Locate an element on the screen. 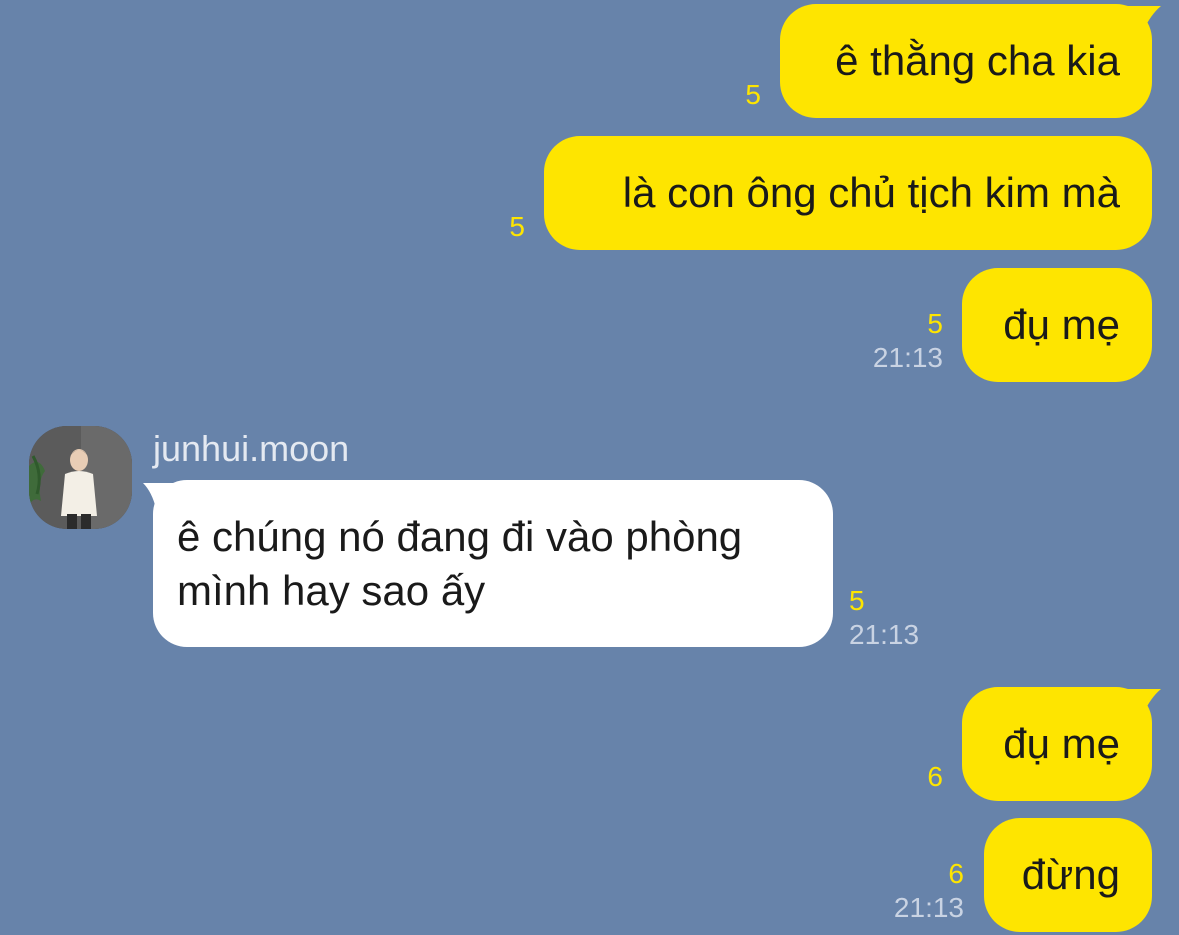 The width and height of the screenshot is (1179, 935). message-text: ê thằng cha kia is located at coordinates (977, 60).